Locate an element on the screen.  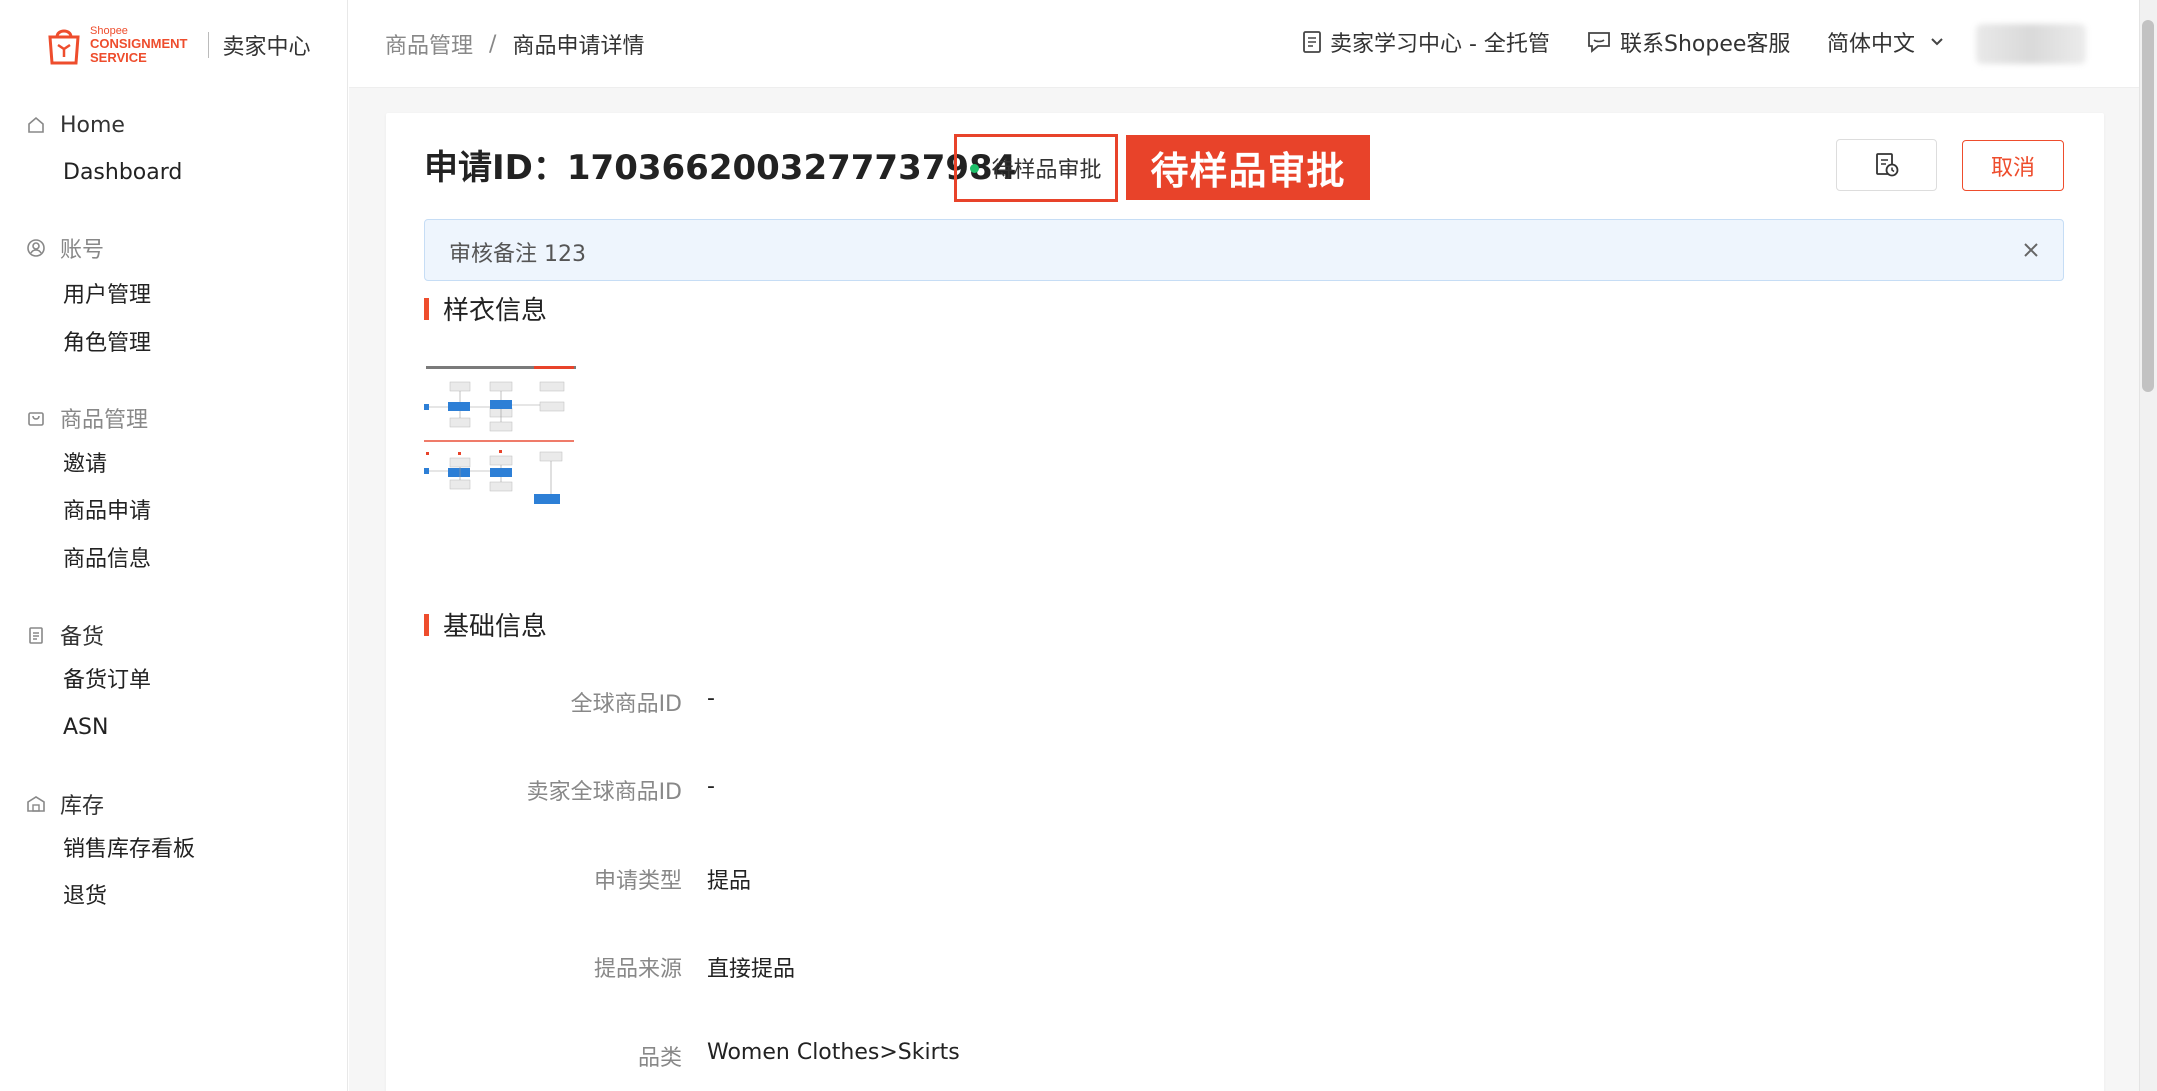
field-label: 卖家全球商品ID is located at coordinates (604, 792).